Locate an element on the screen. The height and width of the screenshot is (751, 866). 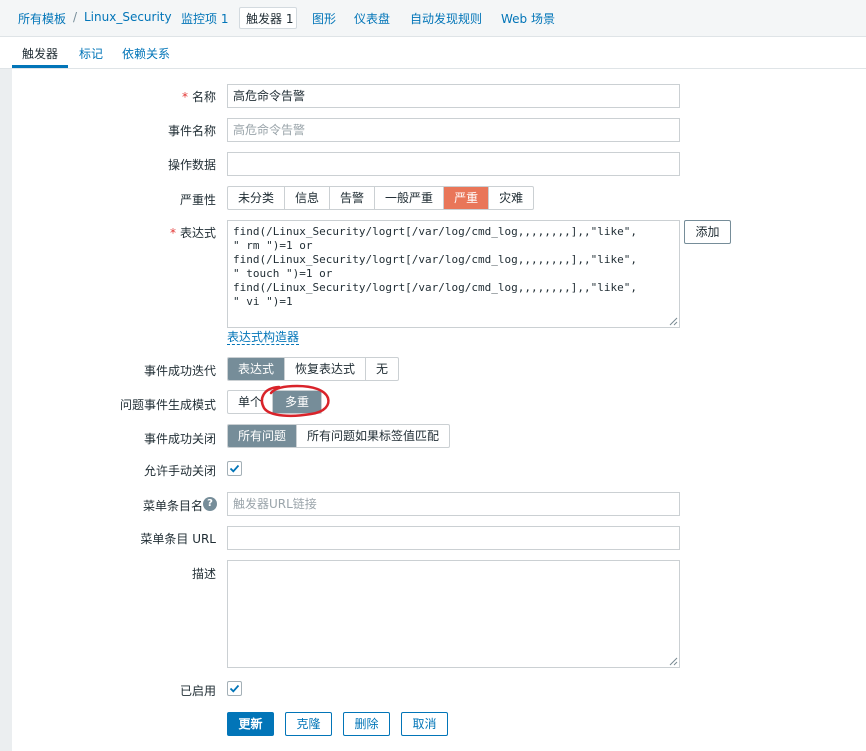
severity-not-classified: 未分类 is located at coordinates (257, 198).